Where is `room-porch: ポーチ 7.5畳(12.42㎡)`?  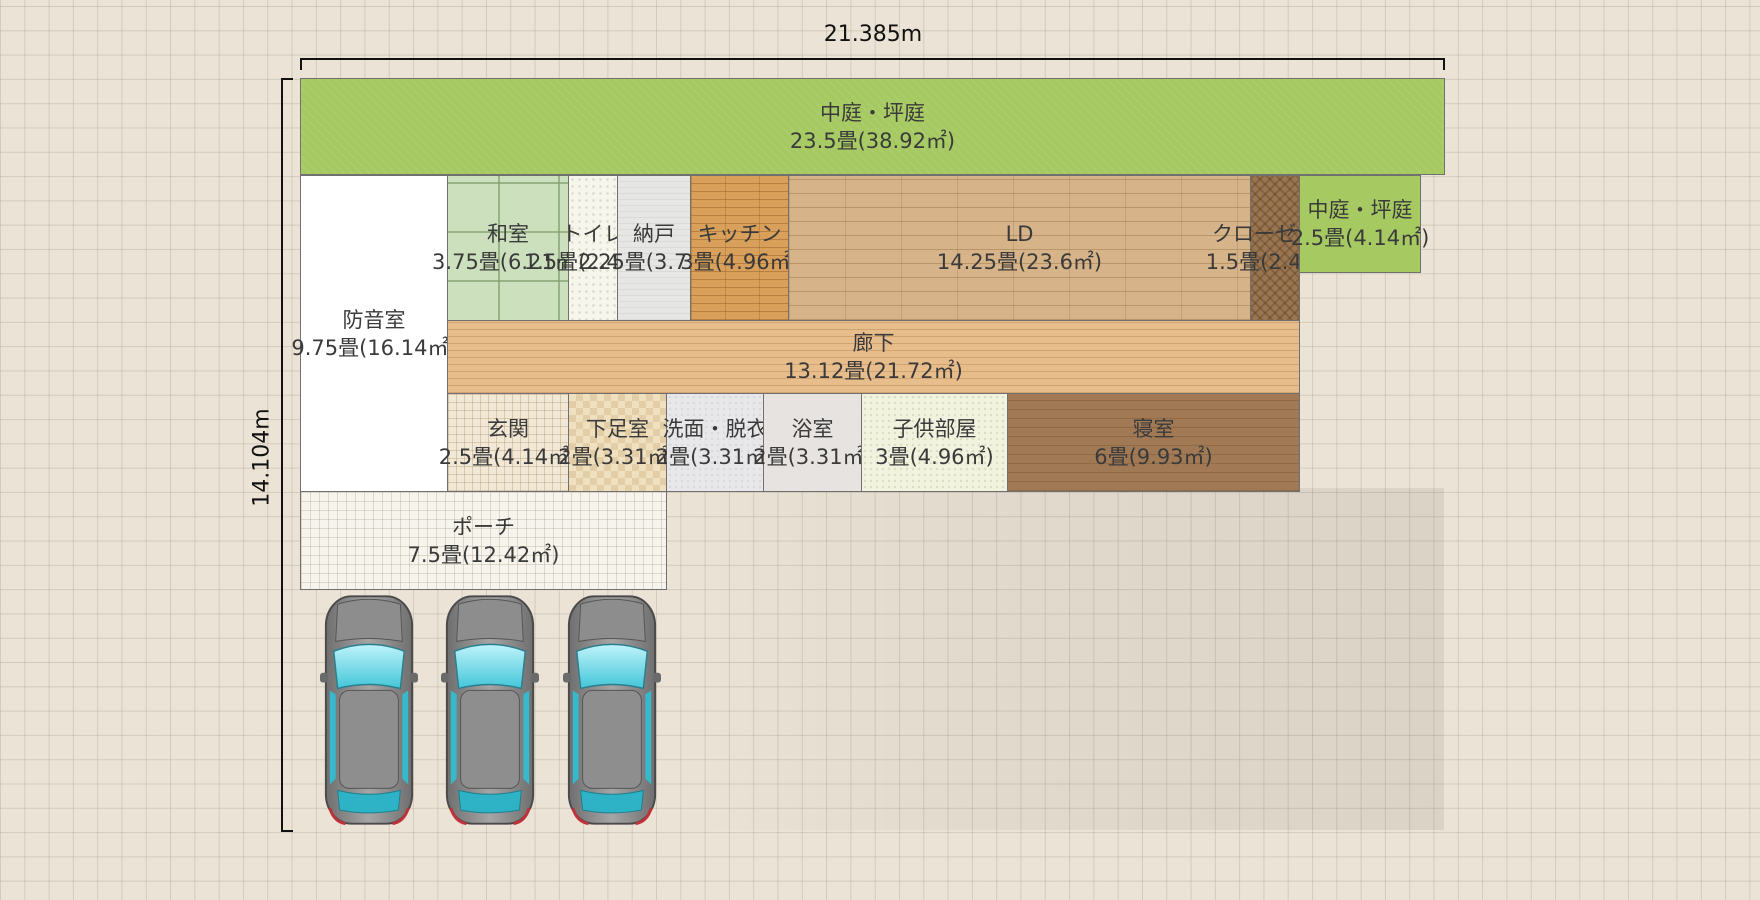
room-porch: ポーチ 7.5畳(12.42㎡) is located at coordinates (483, 540).